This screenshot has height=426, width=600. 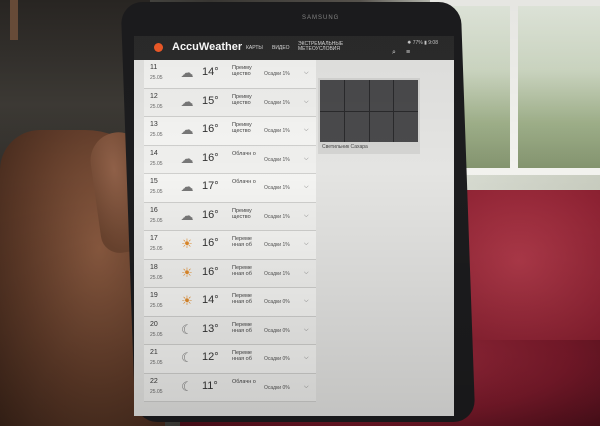 I want to click on hourly-row: 15 25.05 17° Облачн о Осадки 1% ☁ ⌵, so click(x=230, y=188).